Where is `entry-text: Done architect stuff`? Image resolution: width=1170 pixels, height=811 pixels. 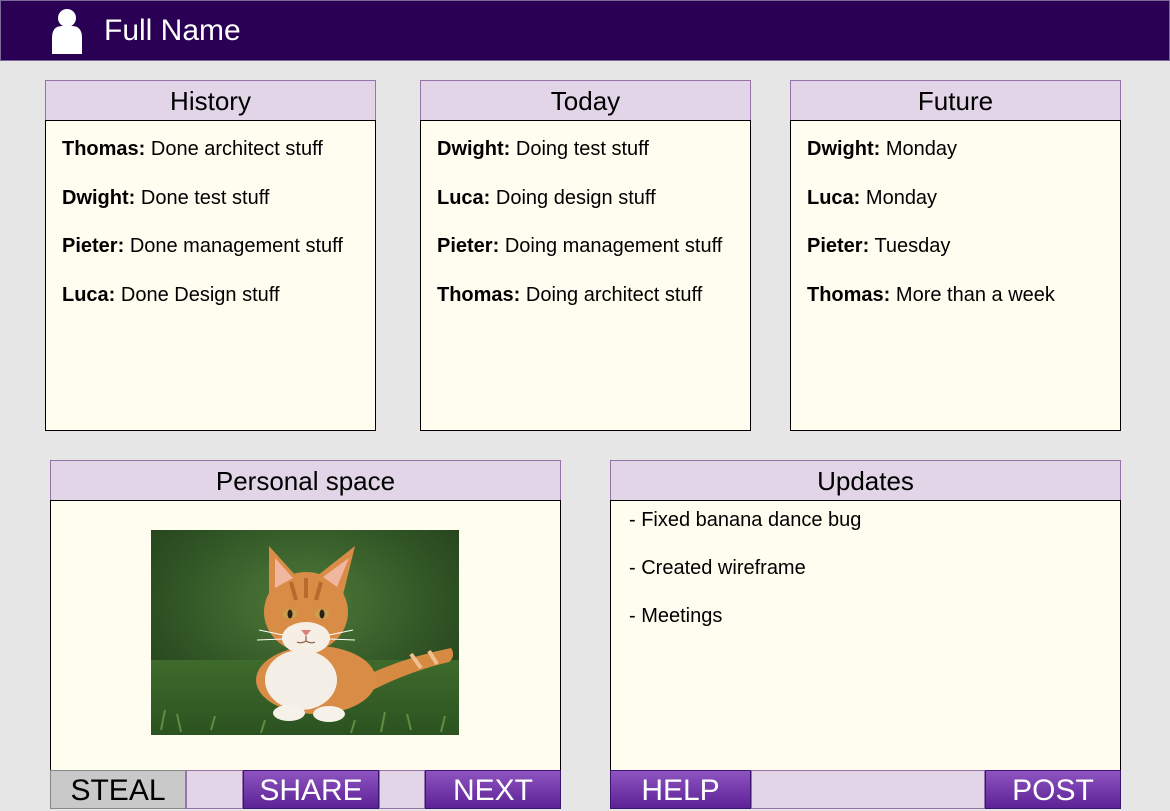
entry-text: Done architect stuff is located at coordinates (236, 149).